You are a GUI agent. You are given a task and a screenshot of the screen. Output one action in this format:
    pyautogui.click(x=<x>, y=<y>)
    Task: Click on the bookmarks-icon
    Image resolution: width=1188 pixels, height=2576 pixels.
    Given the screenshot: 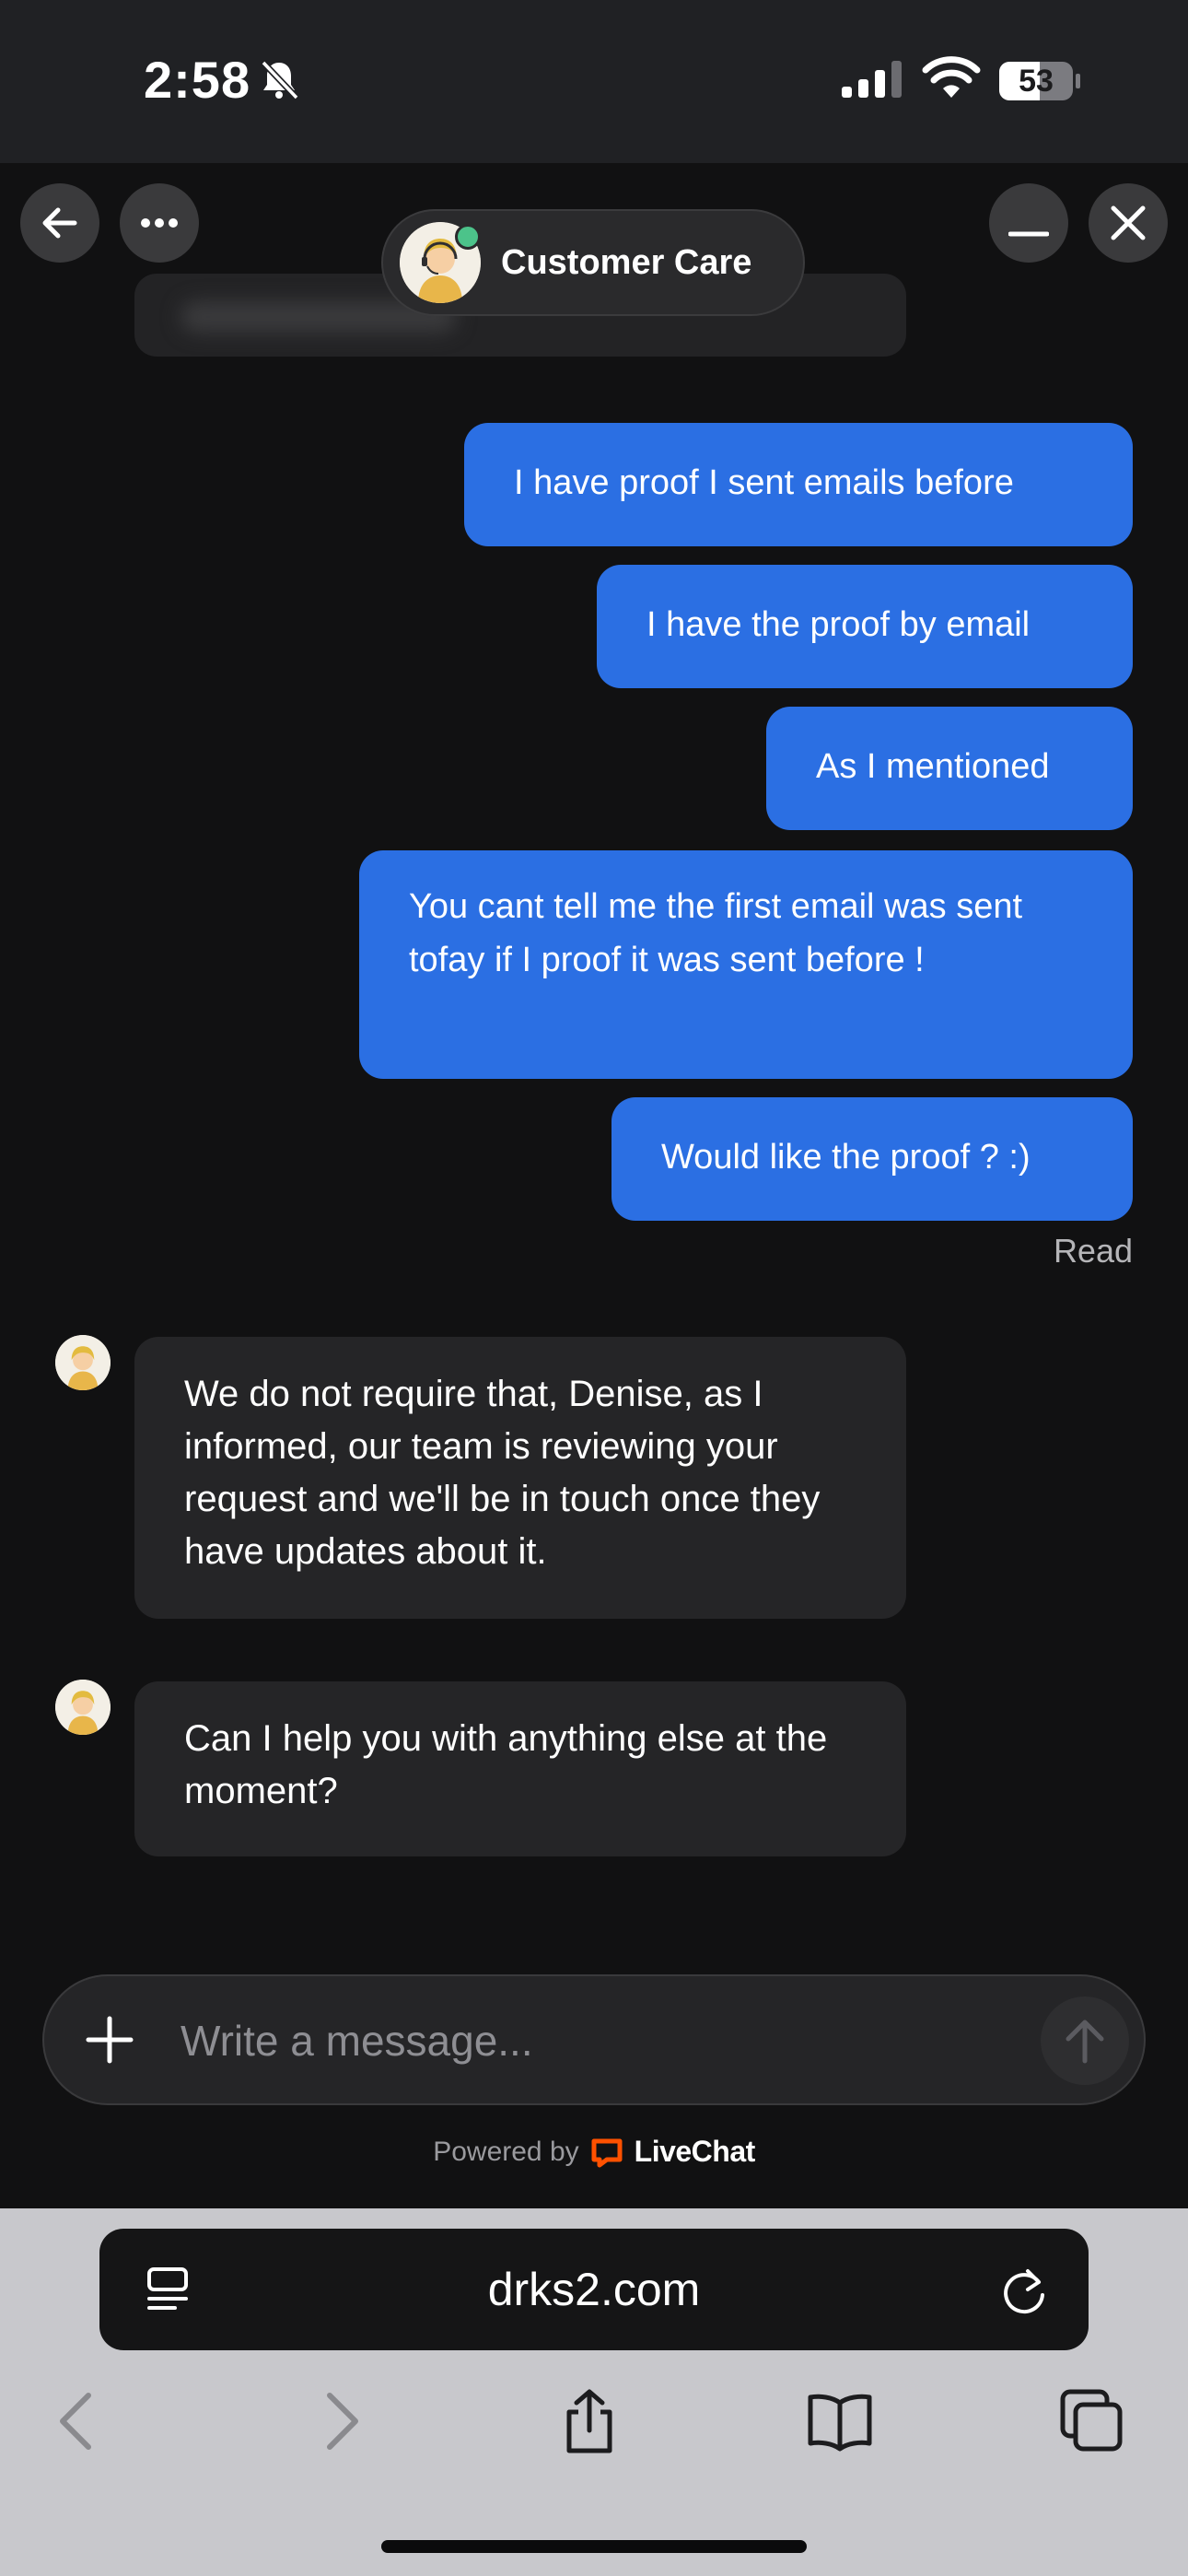 What is the action you would take?
    pyautogui.click(x=840, y=2421)
    